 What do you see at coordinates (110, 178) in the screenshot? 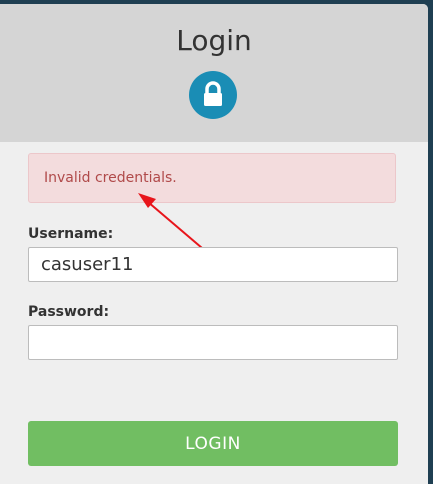
I see `error-message: Invalid credentials.` at bounding box center [110, 178].